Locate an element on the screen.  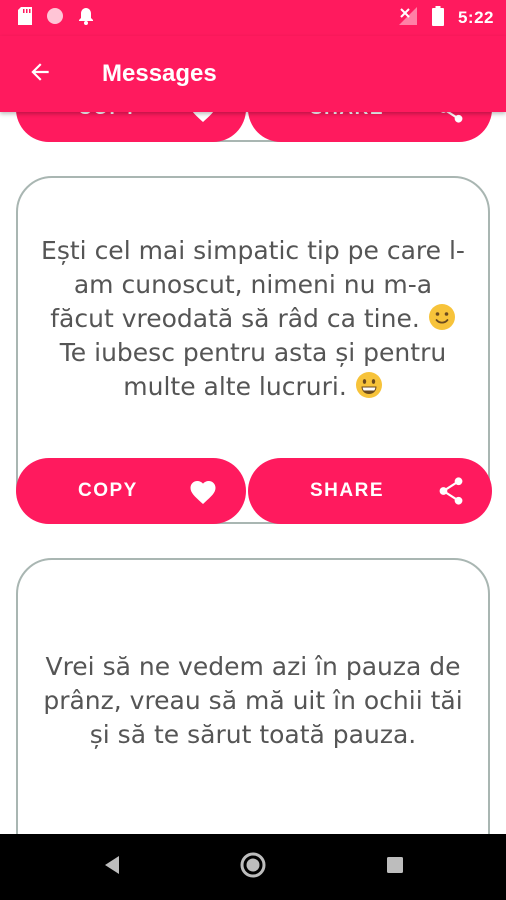
grinning-face-icon is located at coordinates (369, 385).